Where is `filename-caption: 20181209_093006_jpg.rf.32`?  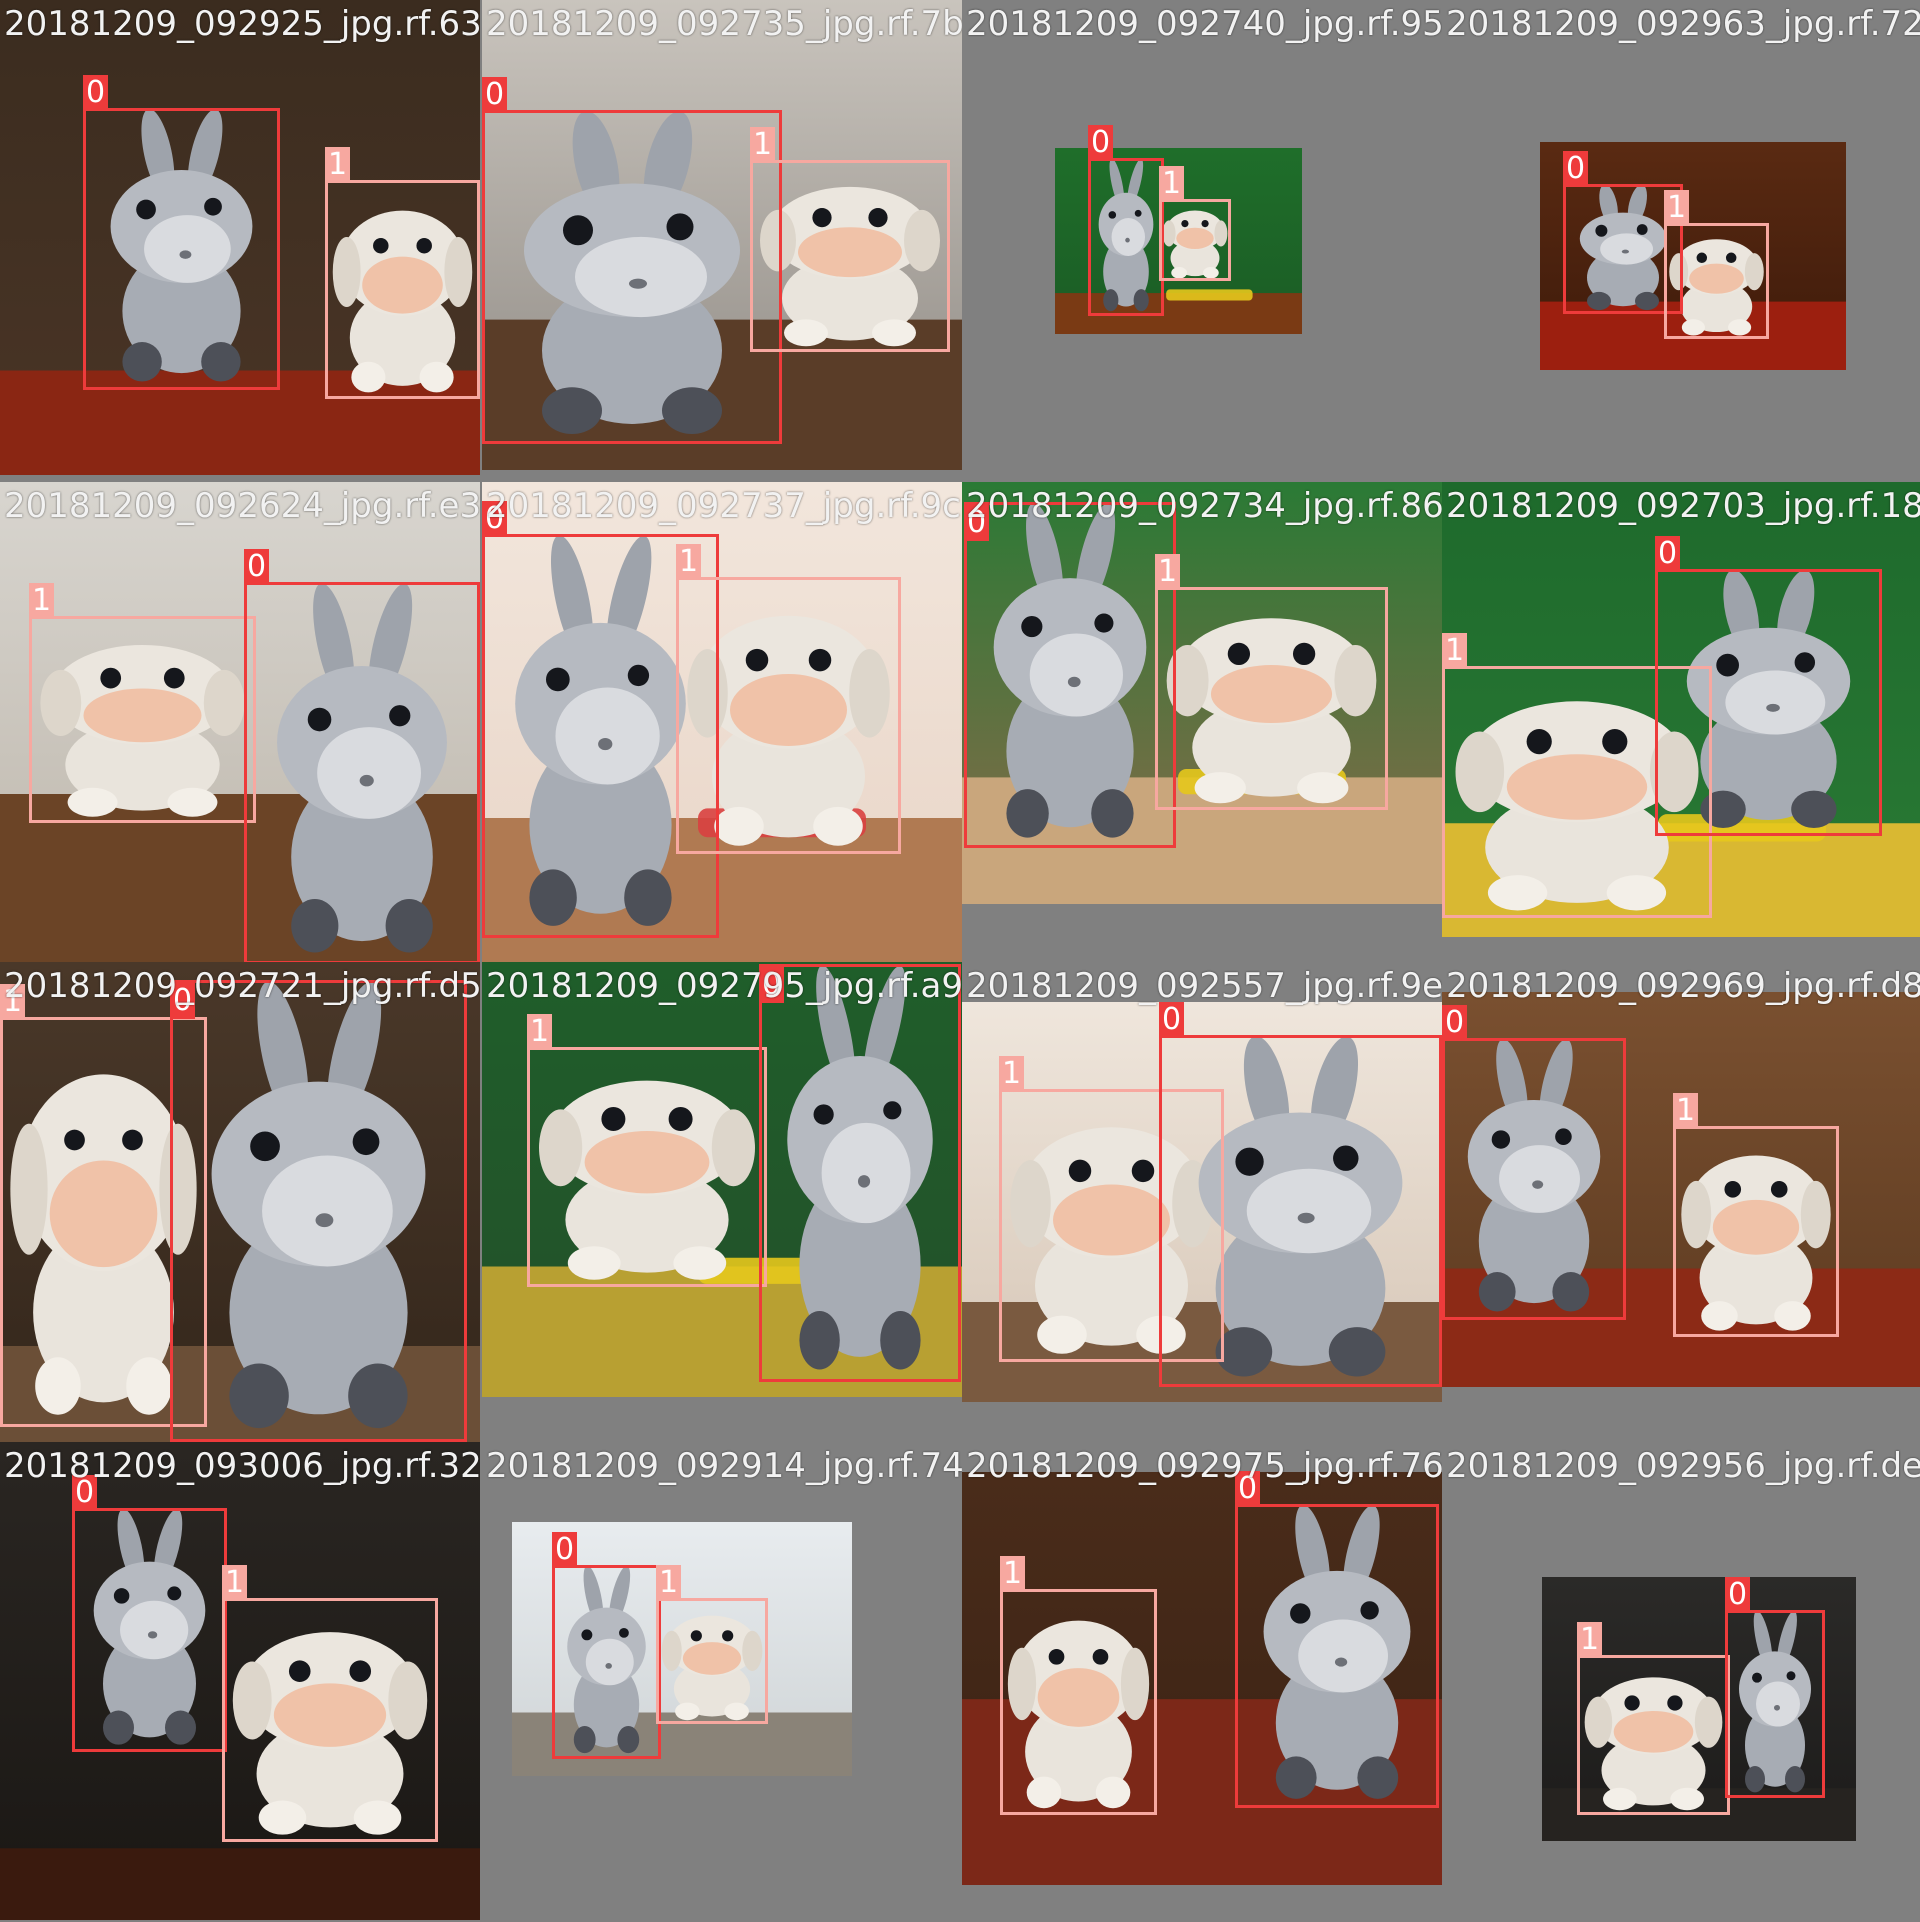 filename-caption: 20181209_093006_jpg.rf.32 is located at coordinates (242, 1466).